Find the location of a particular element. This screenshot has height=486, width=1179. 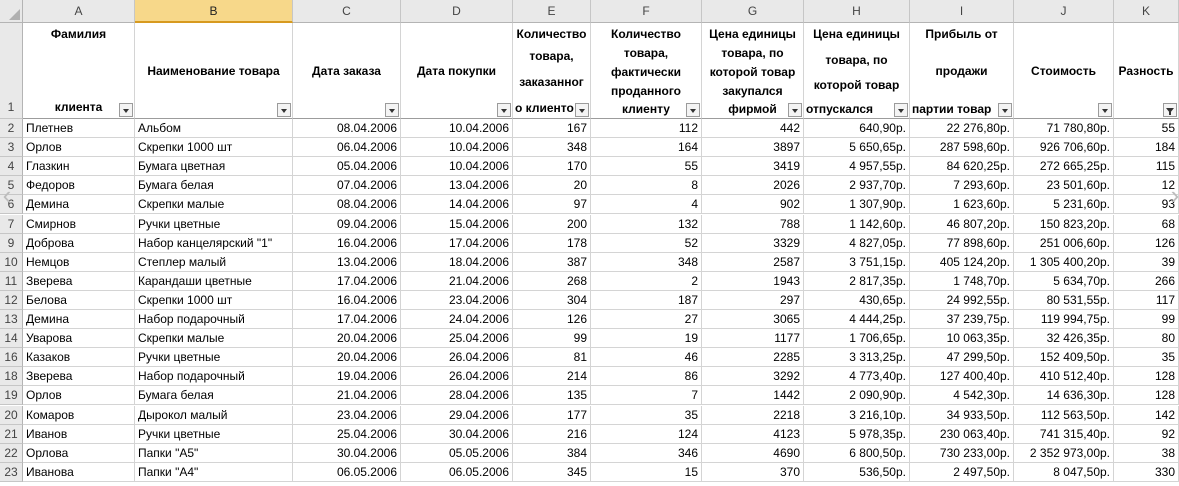

cell-sell-price: 1 307,90р. is located at coordinates (857, 205).